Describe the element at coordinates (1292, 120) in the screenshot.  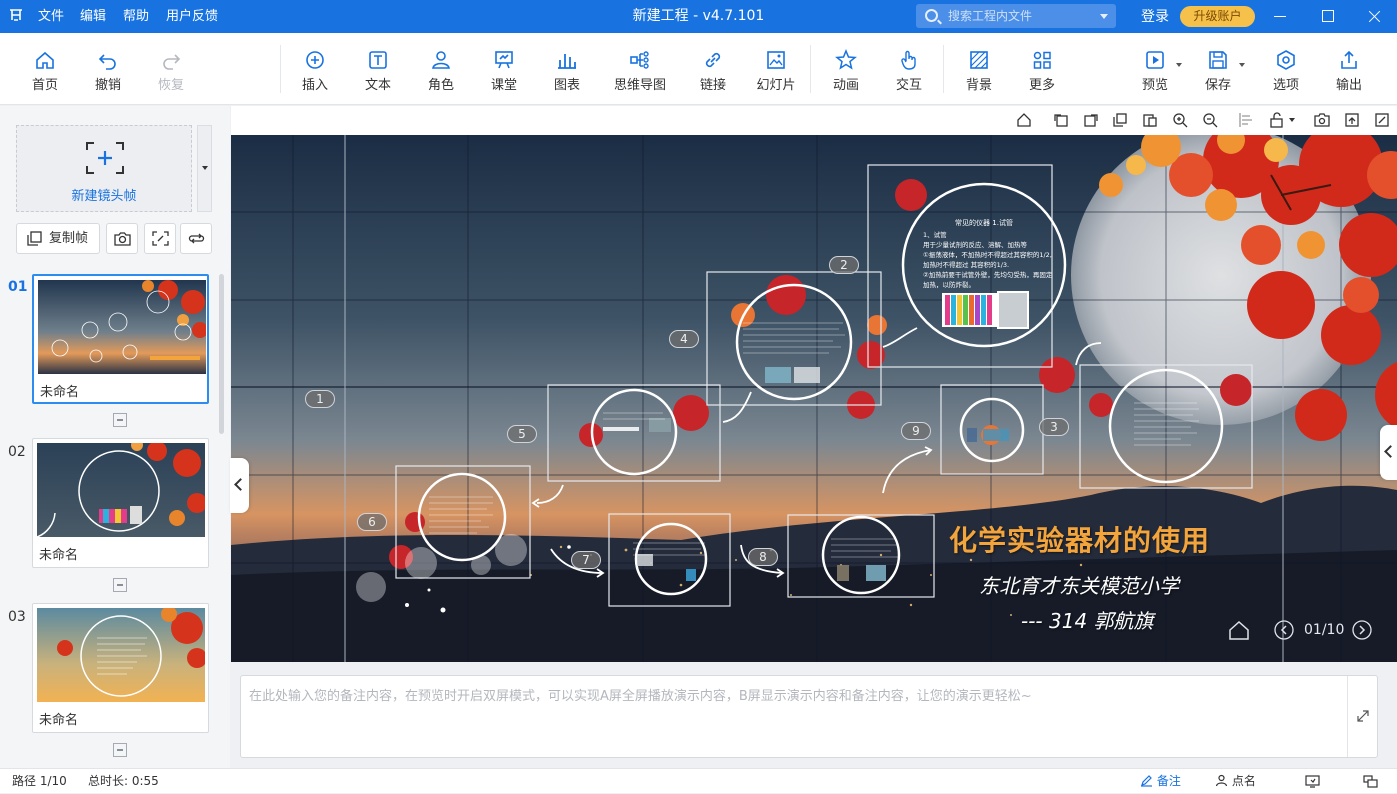
I see `lock-dropdown-icon` at that location.